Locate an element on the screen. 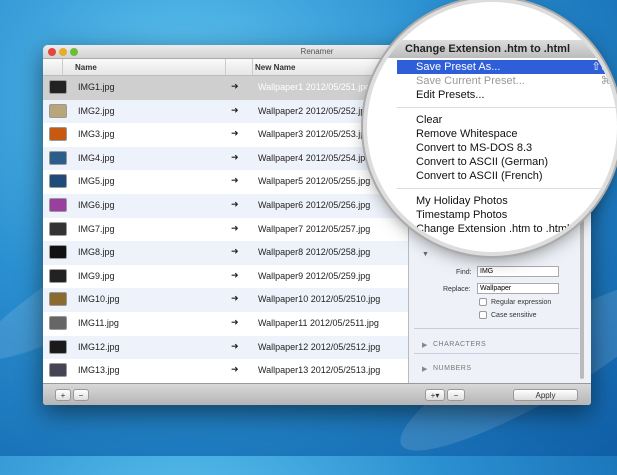 The image size is (617, 475). new-file-name: Wallpaper11 2012/05/2511.jpg is located at coordinates (318, 322).